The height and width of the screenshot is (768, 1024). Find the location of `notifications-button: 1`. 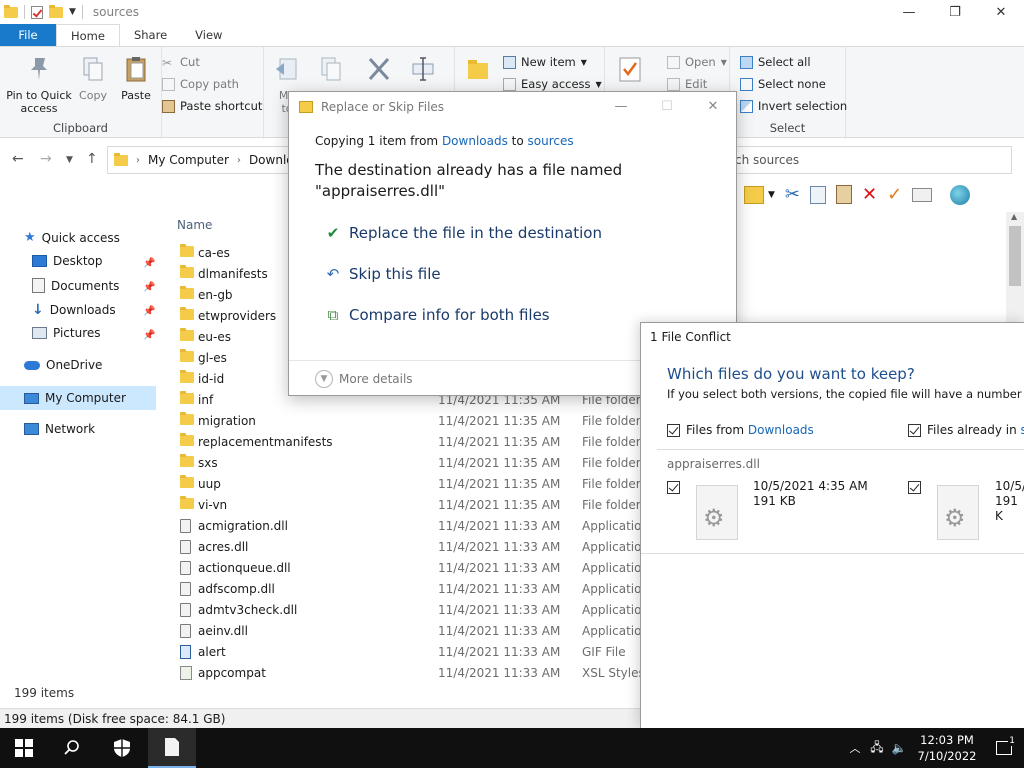

notifications-button: 1 is located at coordinates (1004, 745).